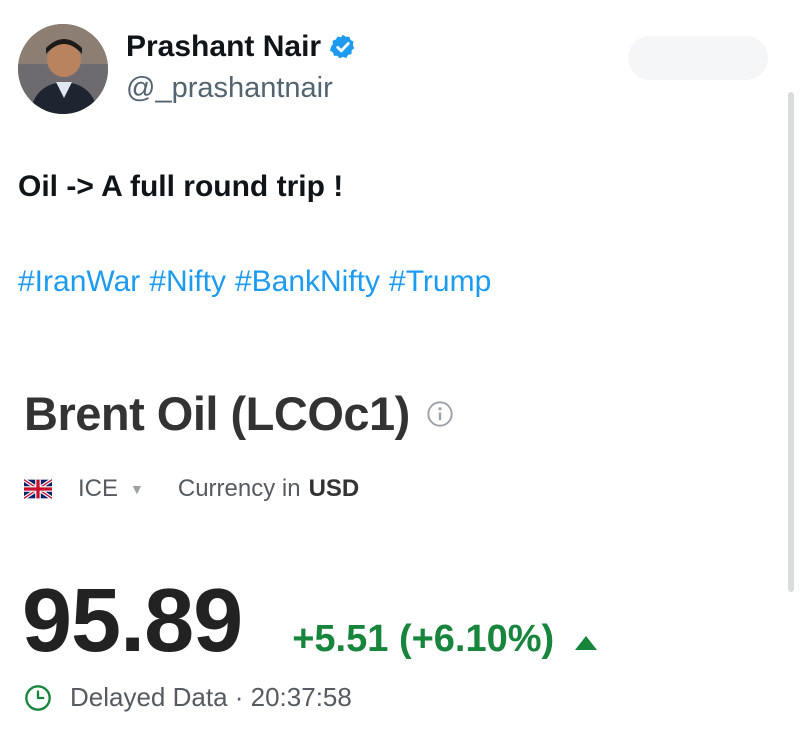 This screenshot has height=755, width=800. What do you see at coordinates (239, 488) in the screenshot?
I see `currency-label: Currency in` at bounding box center [239, 488].